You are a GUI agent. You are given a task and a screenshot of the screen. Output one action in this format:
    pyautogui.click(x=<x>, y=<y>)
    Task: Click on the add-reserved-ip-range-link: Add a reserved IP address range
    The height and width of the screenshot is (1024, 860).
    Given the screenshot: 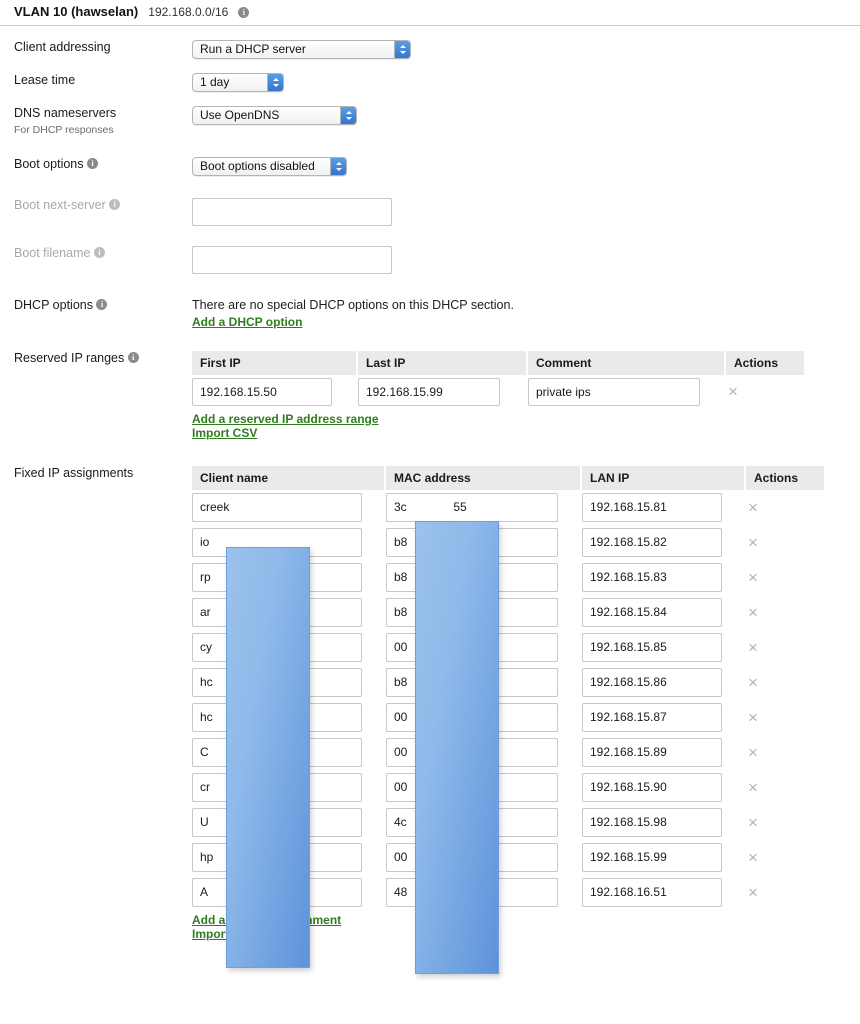 What is the action you would take?
    pyautogui.click(x=285, y=419)
    